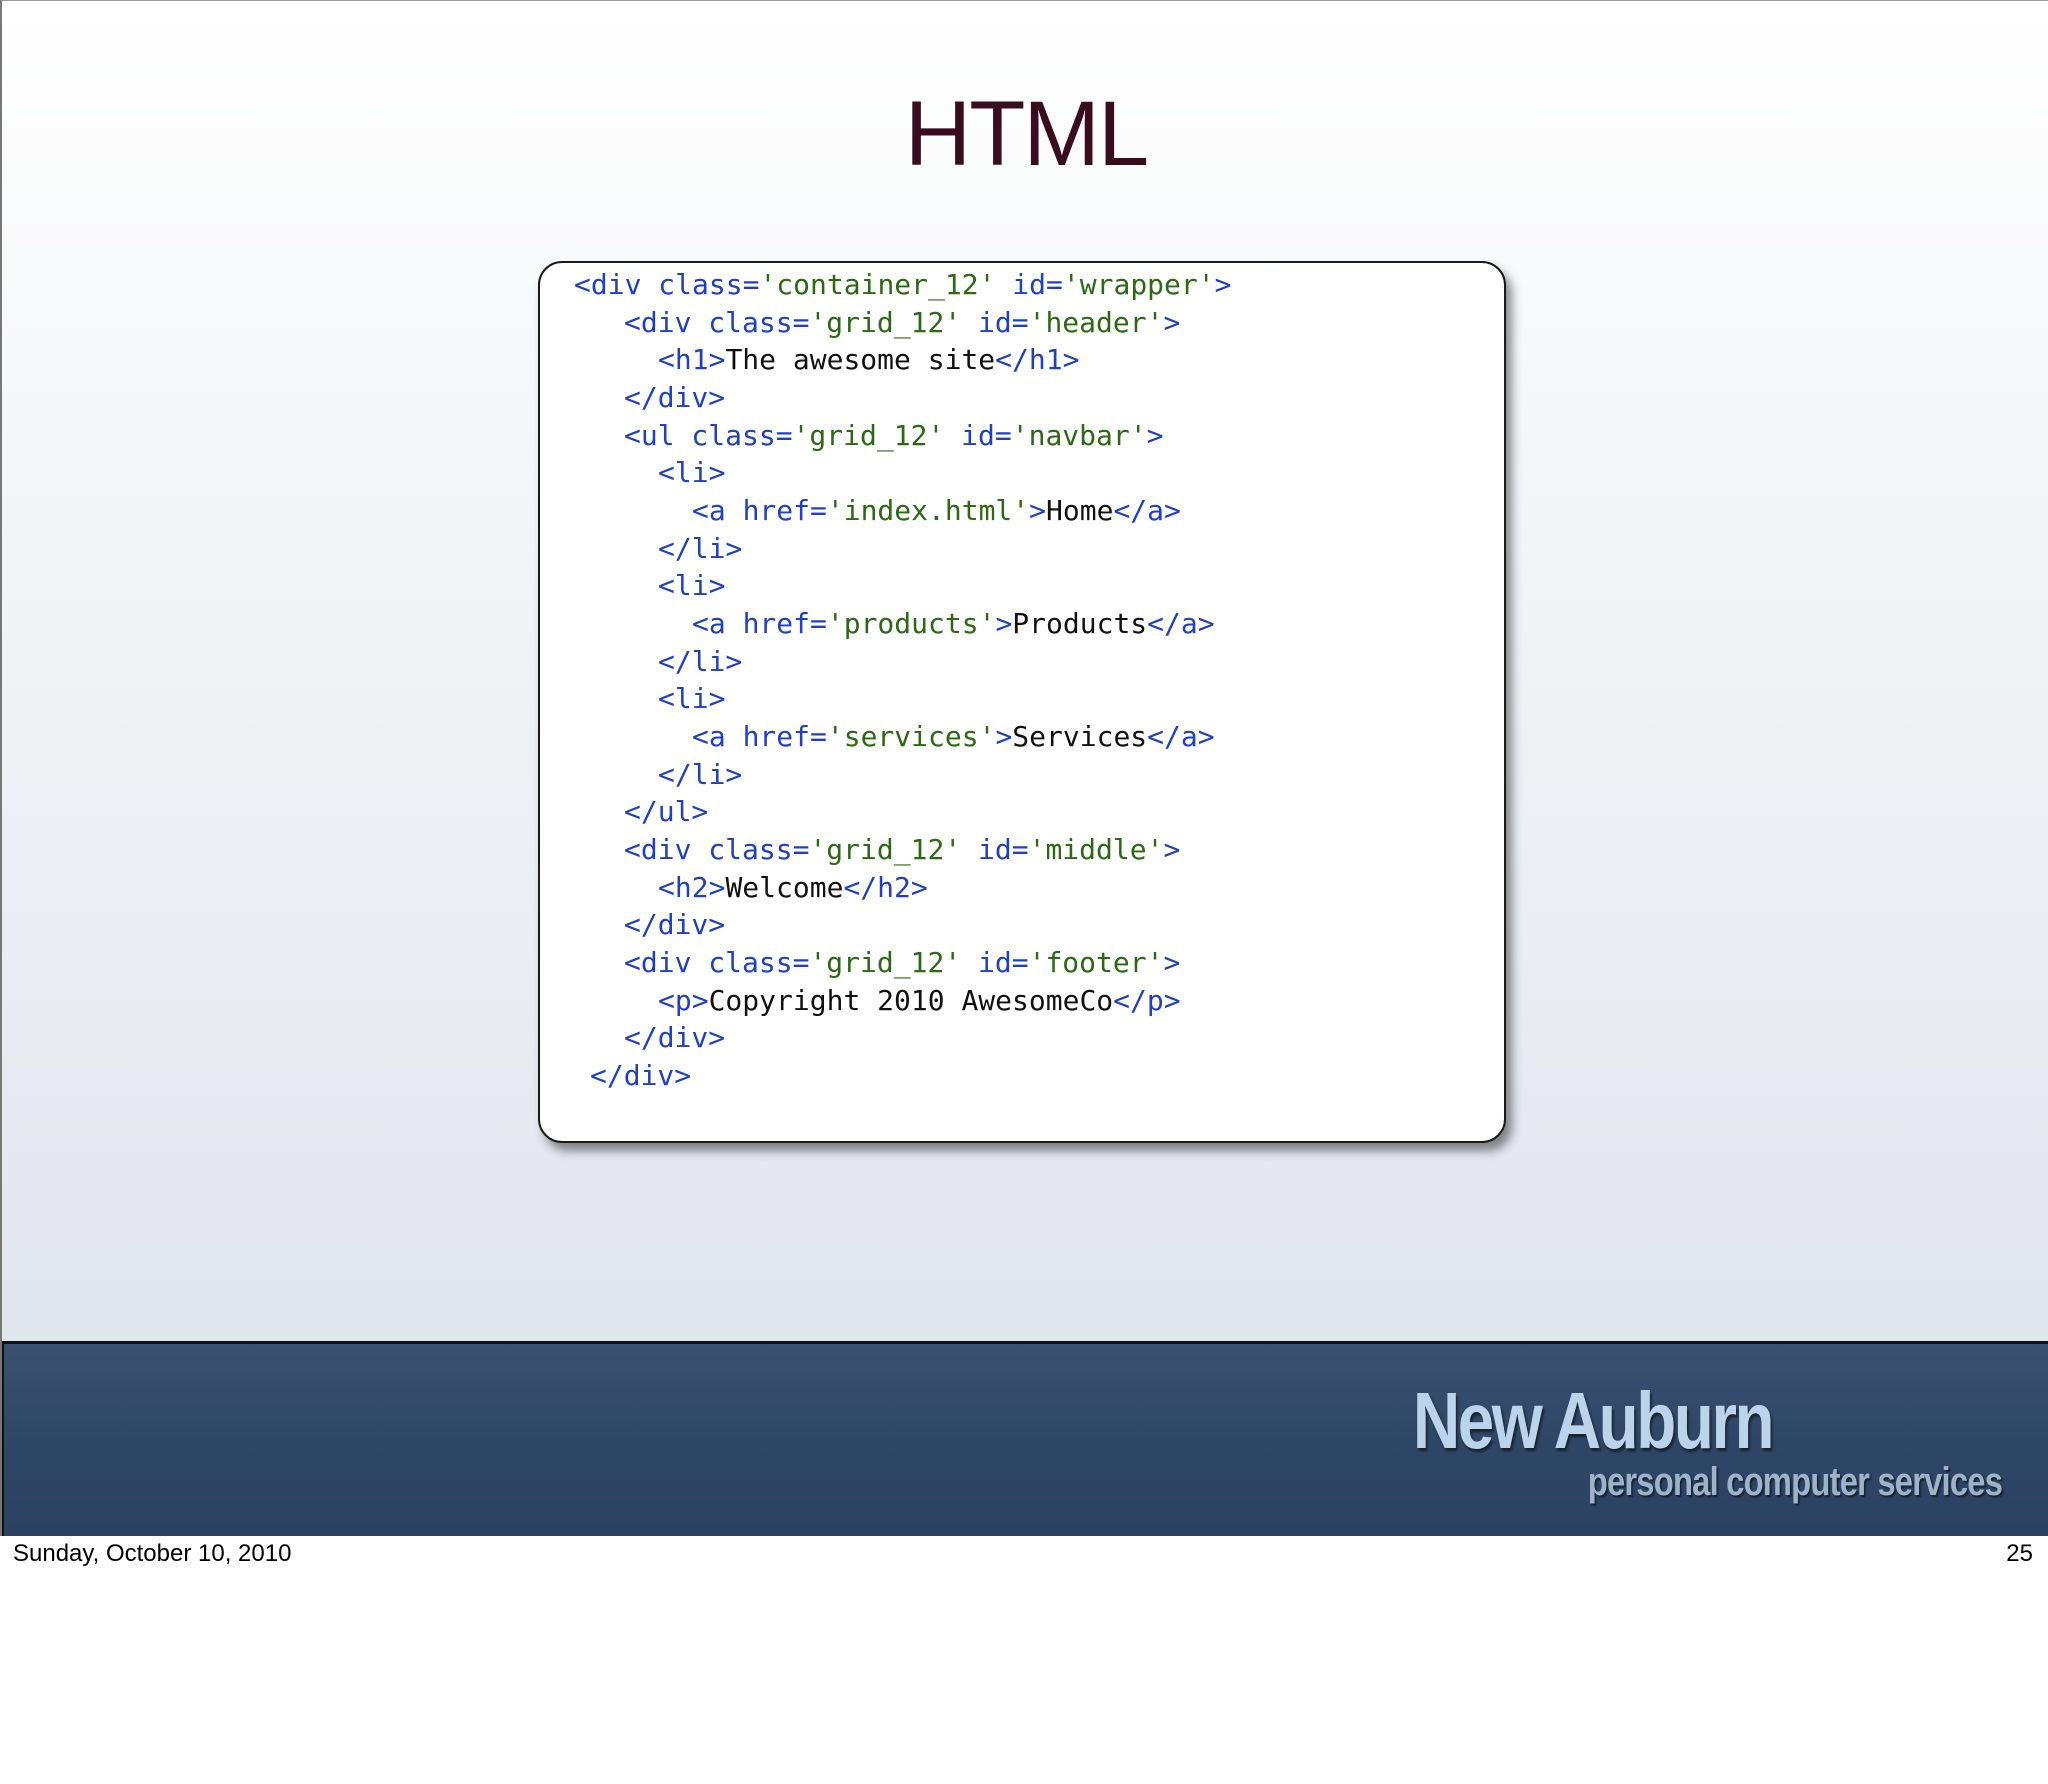  What do you see at coordinates (1138, 284) in the screenshot?
I see `code-token: 'wrapper'` at bounding box center [1138, 284].